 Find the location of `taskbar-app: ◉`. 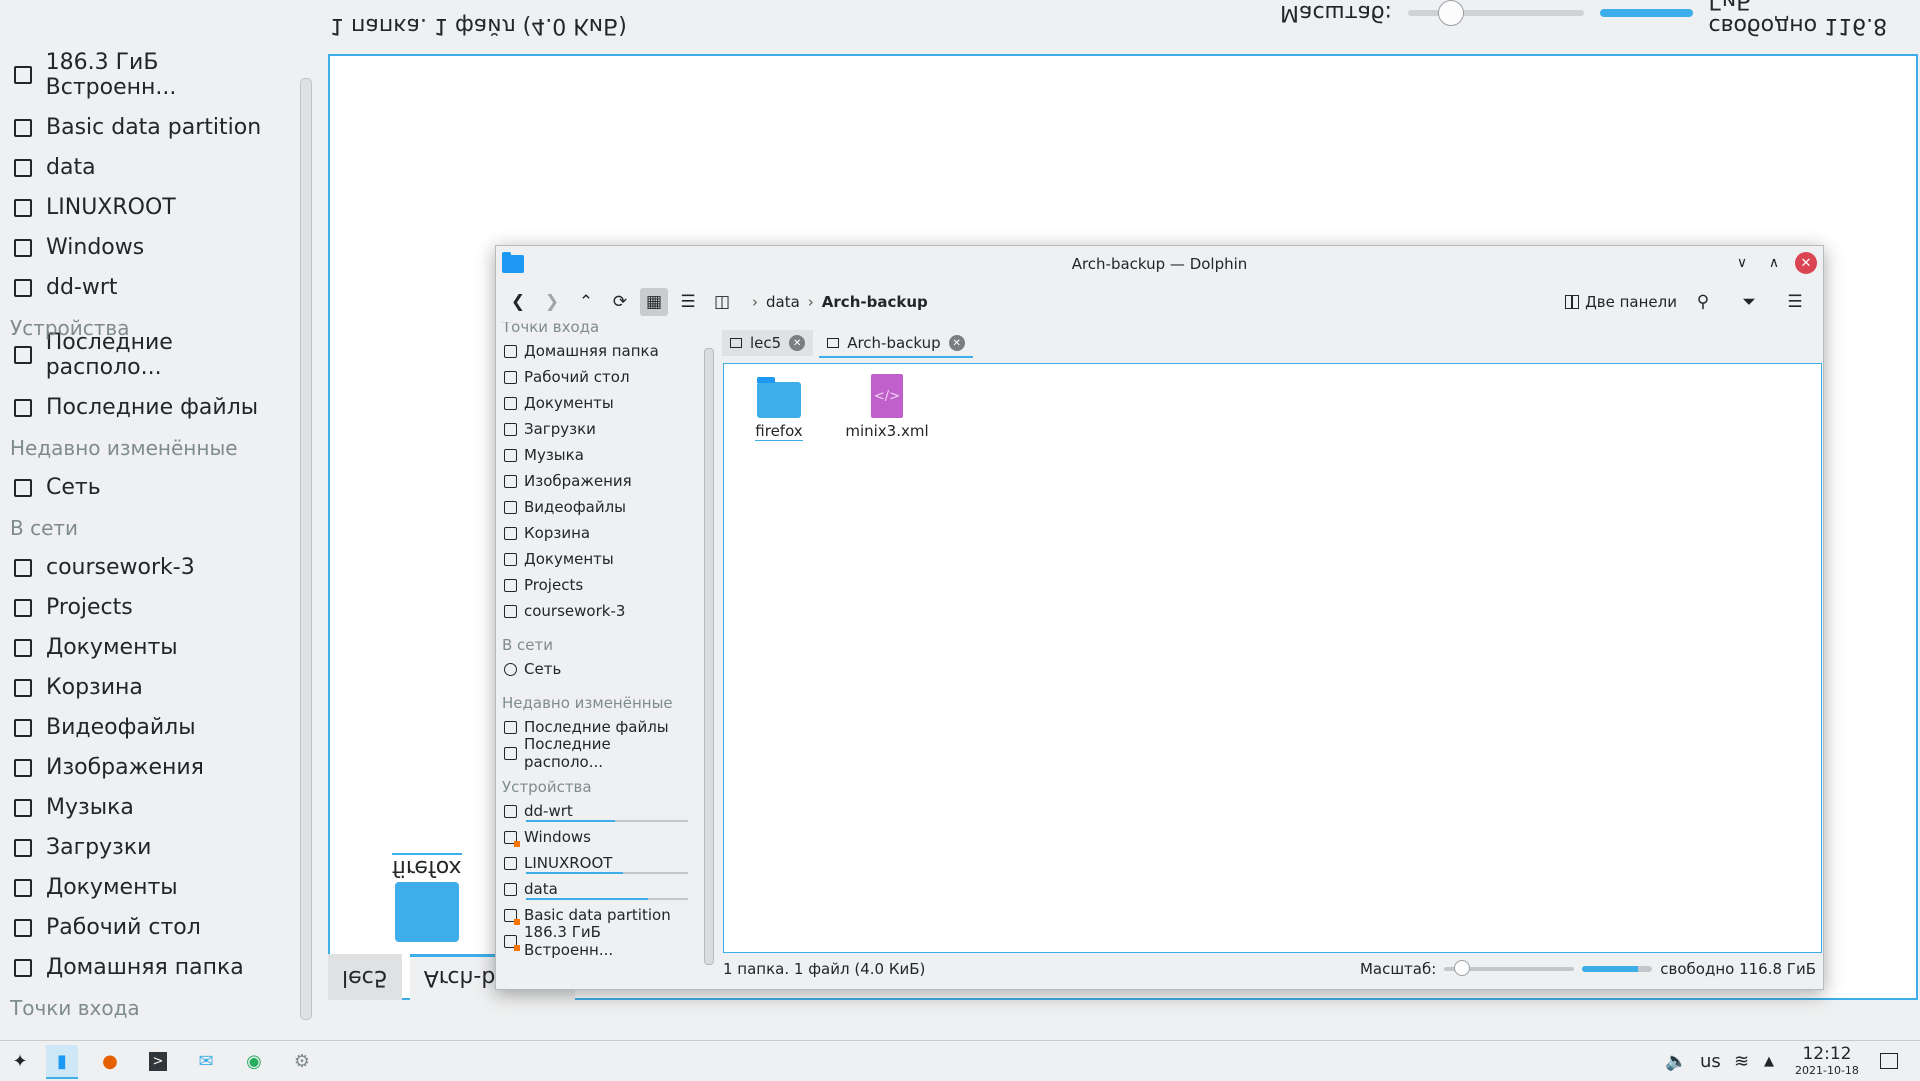

taskbar-app: ◉ is located at coordinates (254, 1061).